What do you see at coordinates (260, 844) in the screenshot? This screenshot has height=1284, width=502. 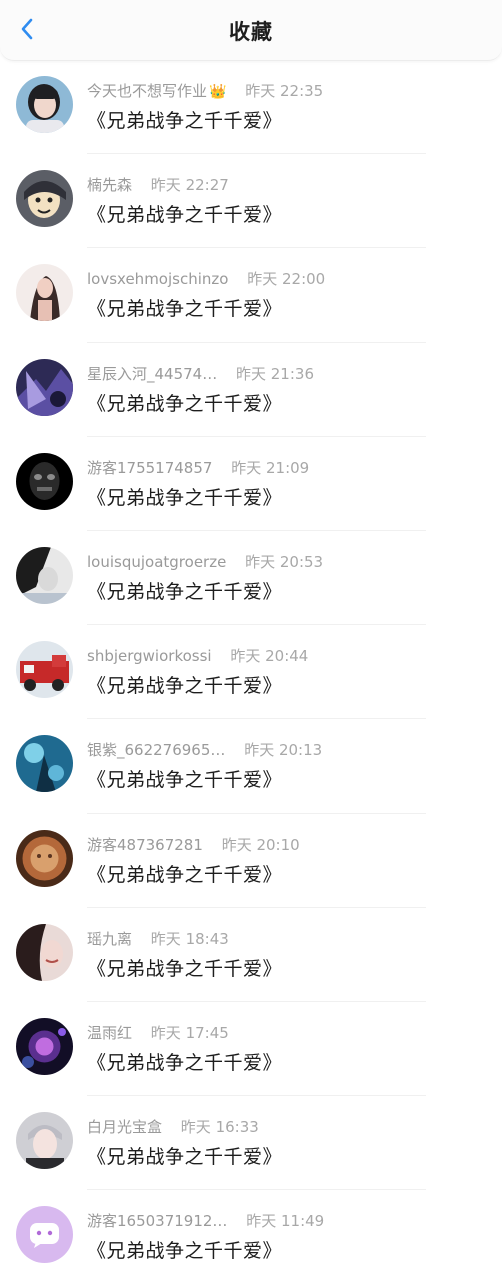 I see `timestamp: 昨天 20:10` at bounding box center [260, 844].